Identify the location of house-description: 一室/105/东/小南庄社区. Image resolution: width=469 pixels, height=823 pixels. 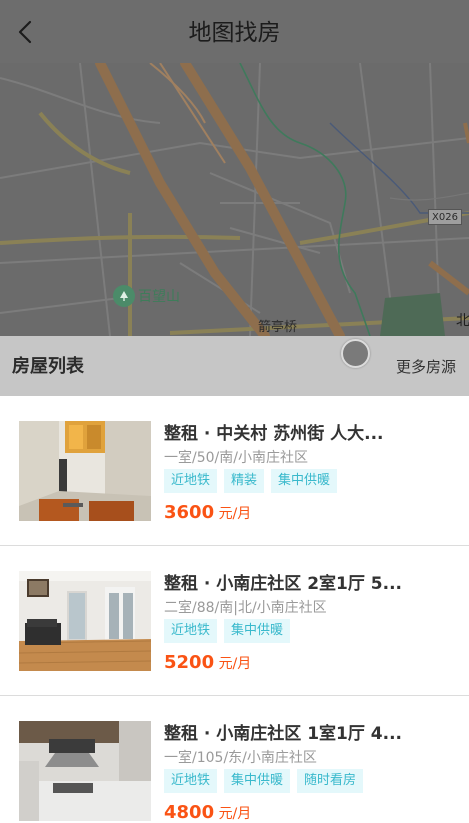
(240, 758).